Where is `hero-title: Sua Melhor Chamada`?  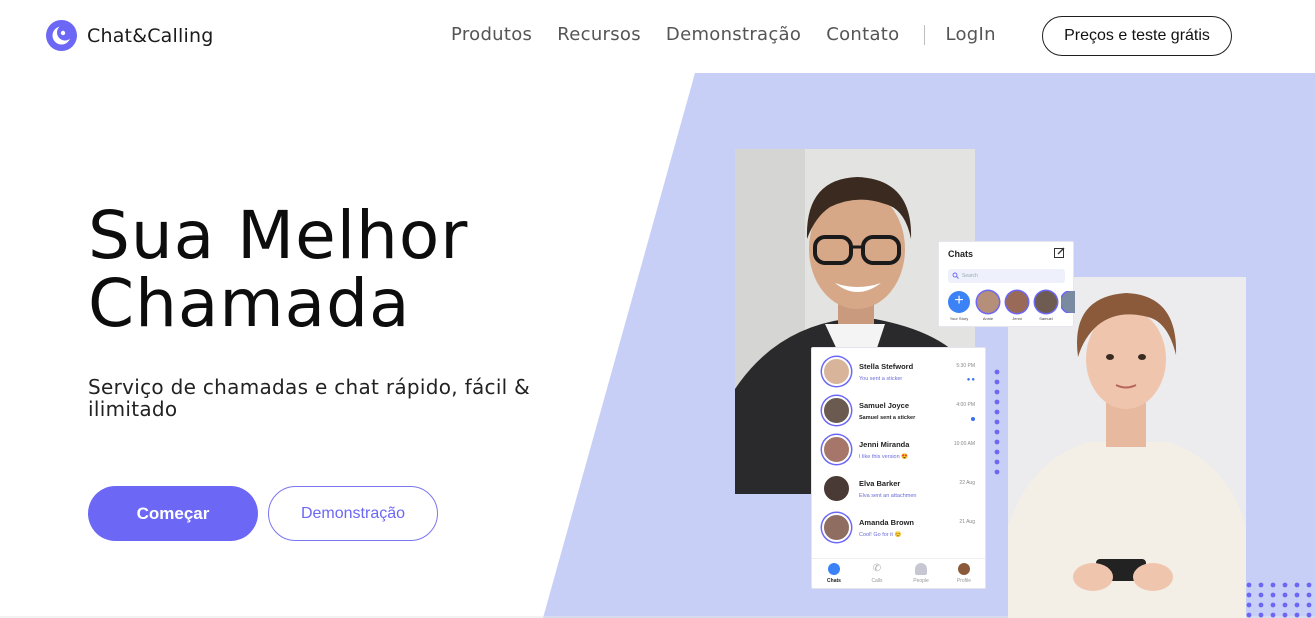 hero-title: Sua Melhor Chamada is located at coordinates (368, 270).